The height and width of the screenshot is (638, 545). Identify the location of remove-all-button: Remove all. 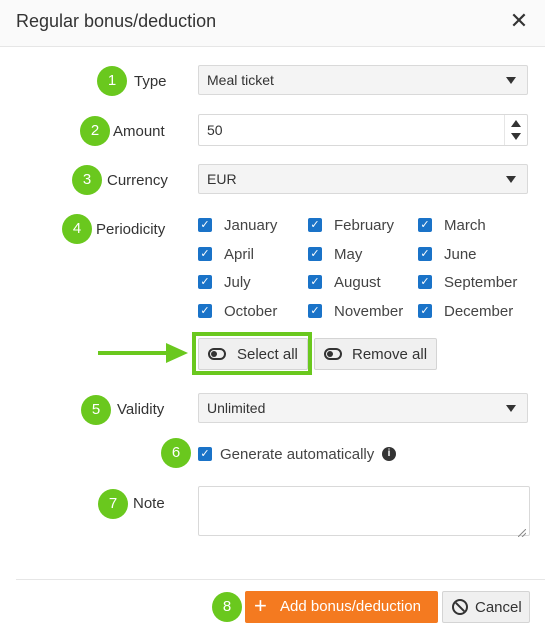
(375, 354).